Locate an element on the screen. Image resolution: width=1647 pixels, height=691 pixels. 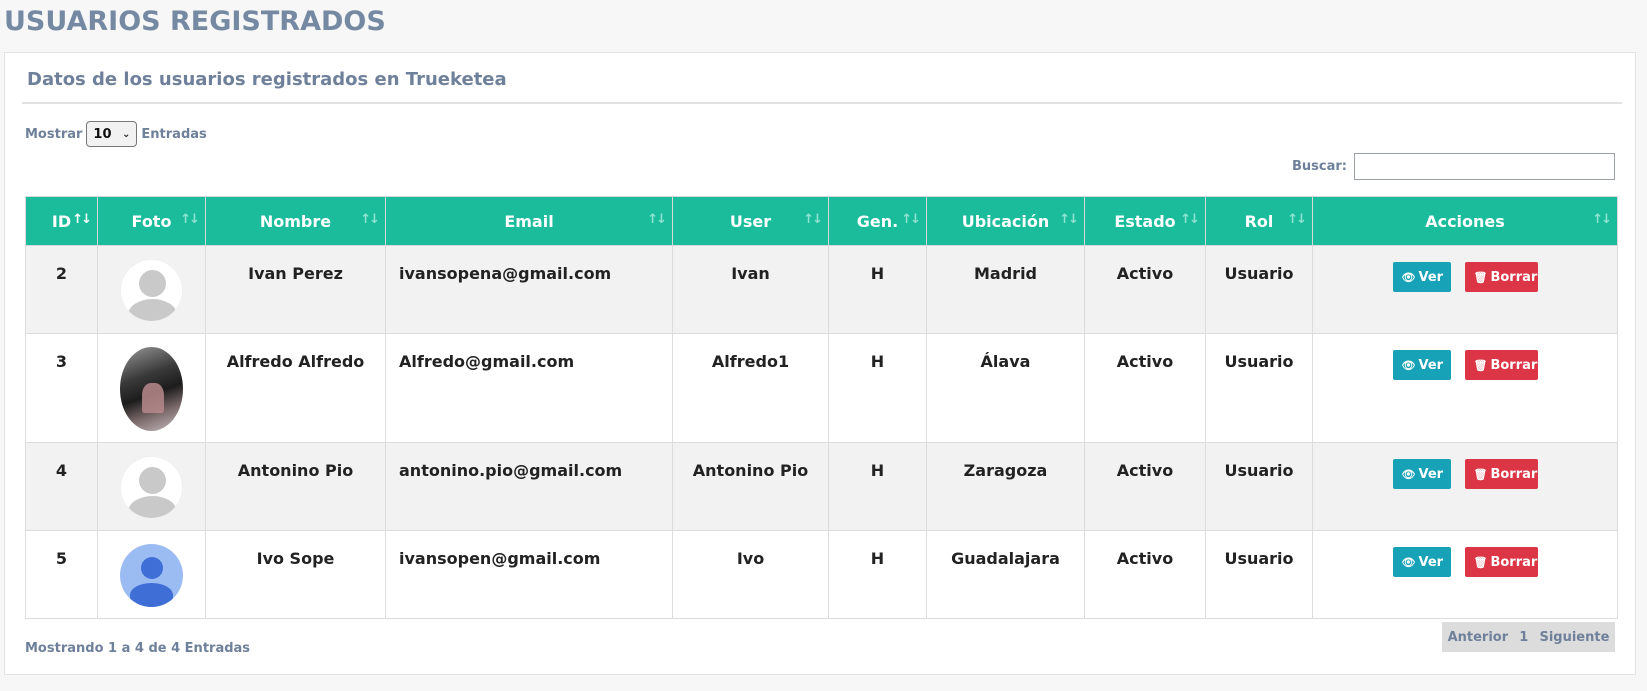
column-header-label: Rol is located at coordinates (1259, 221).